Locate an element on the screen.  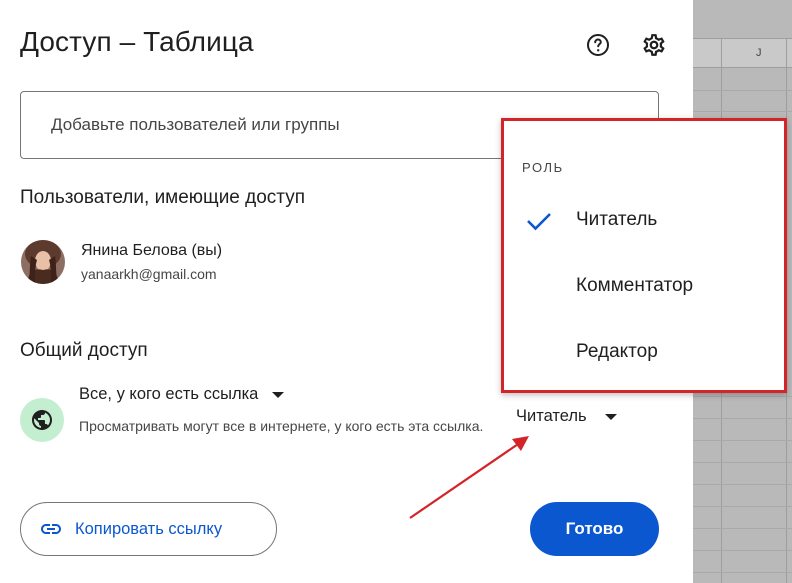
role-option-label: Комментатор is located at coordinates (635, 285).